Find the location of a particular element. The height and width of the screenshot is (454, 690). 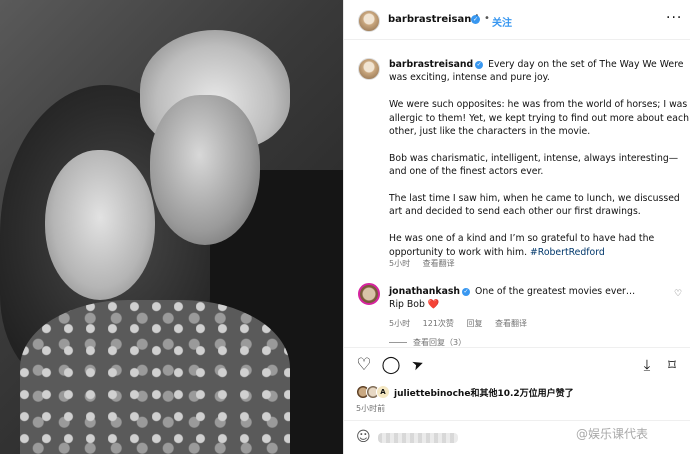

liker-avatar: A is located at coordinates (383, 392).